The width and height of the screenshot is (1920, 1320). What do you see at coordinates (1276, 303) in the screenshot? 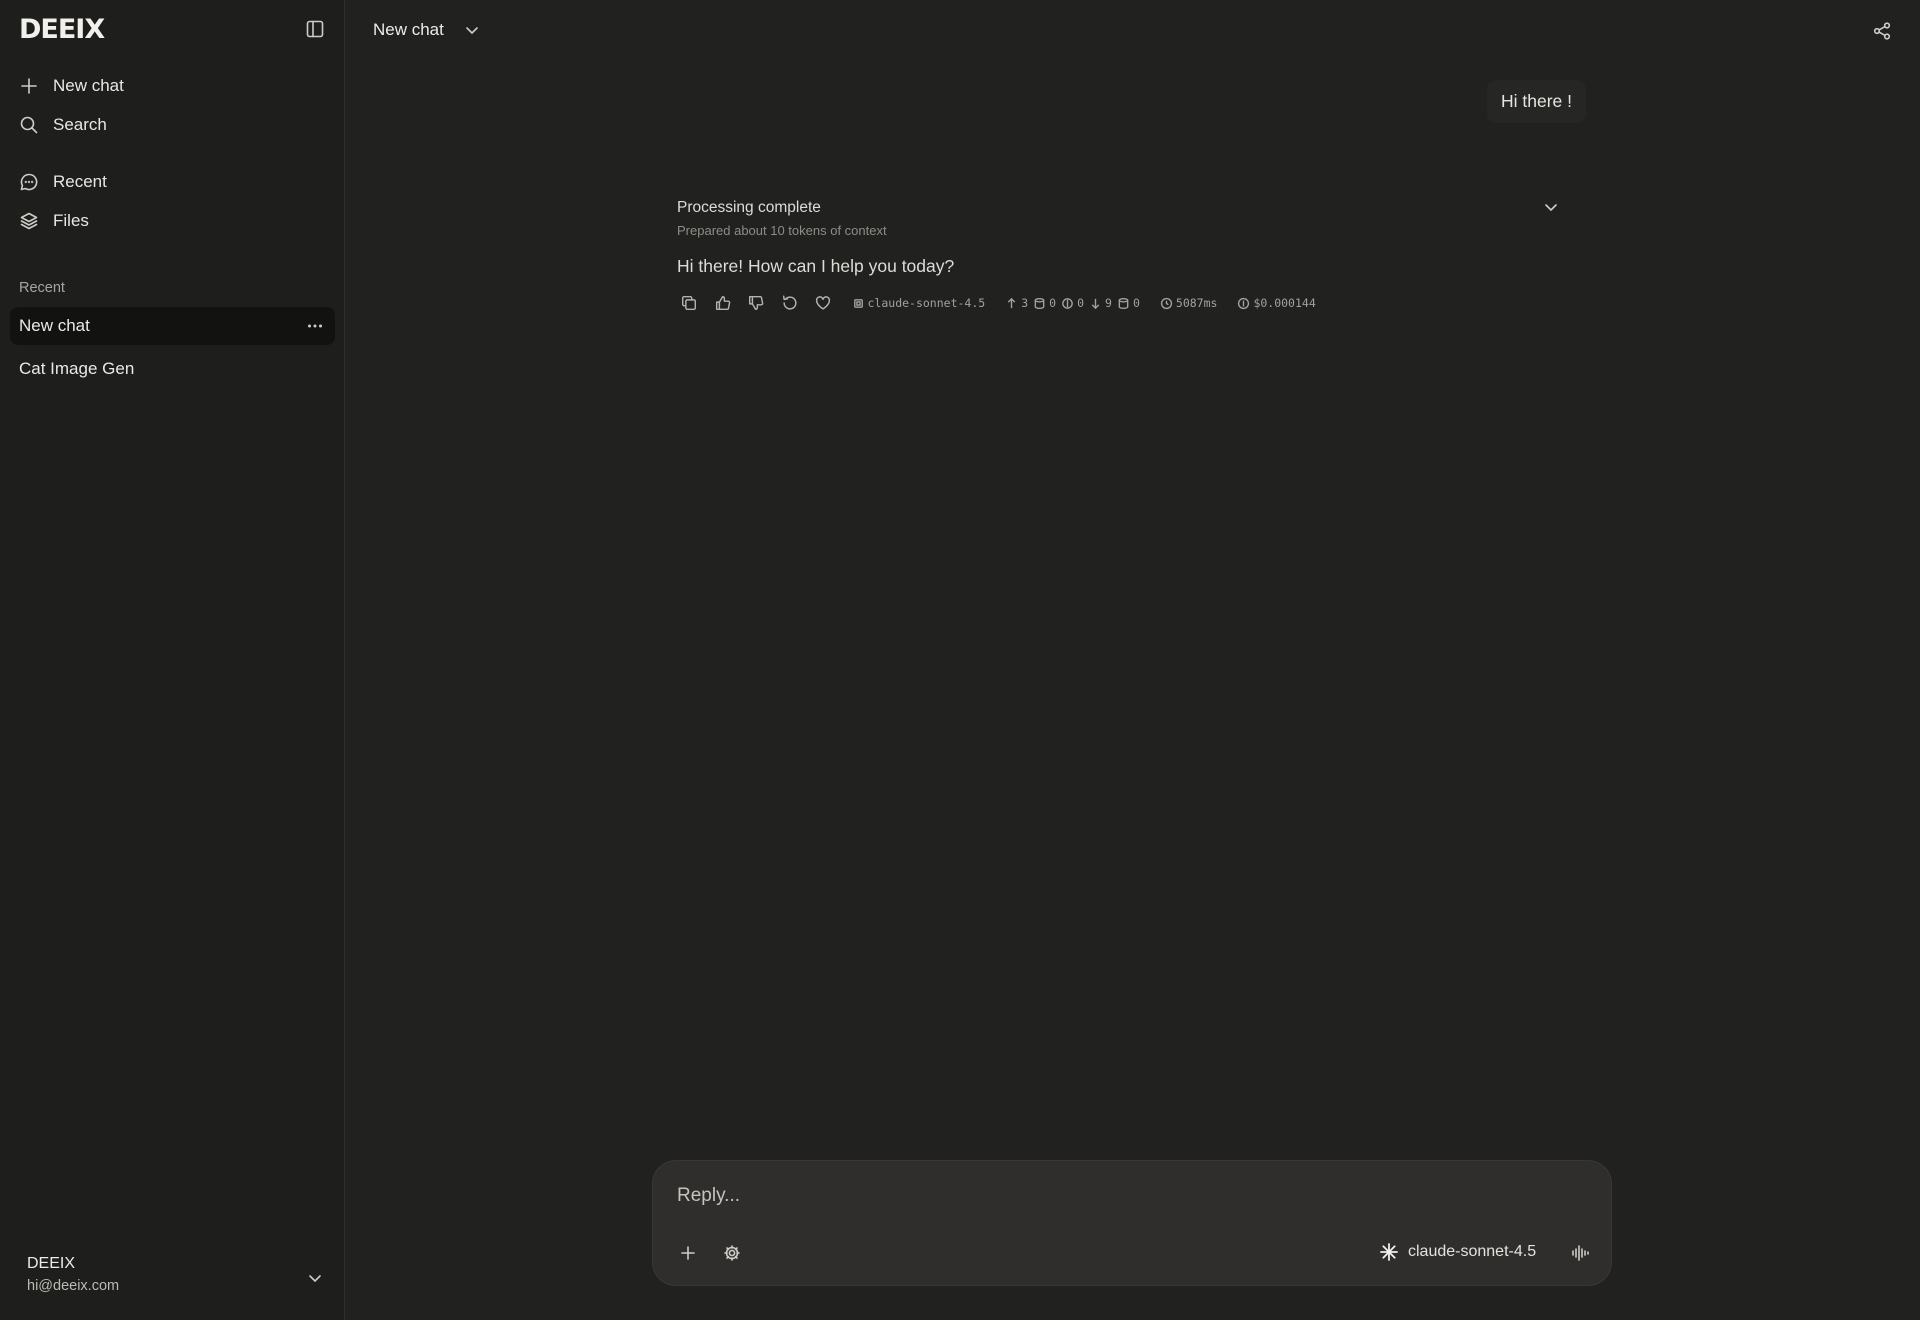
I see `cost: $0.000144` at bounding box center [1276, 303].